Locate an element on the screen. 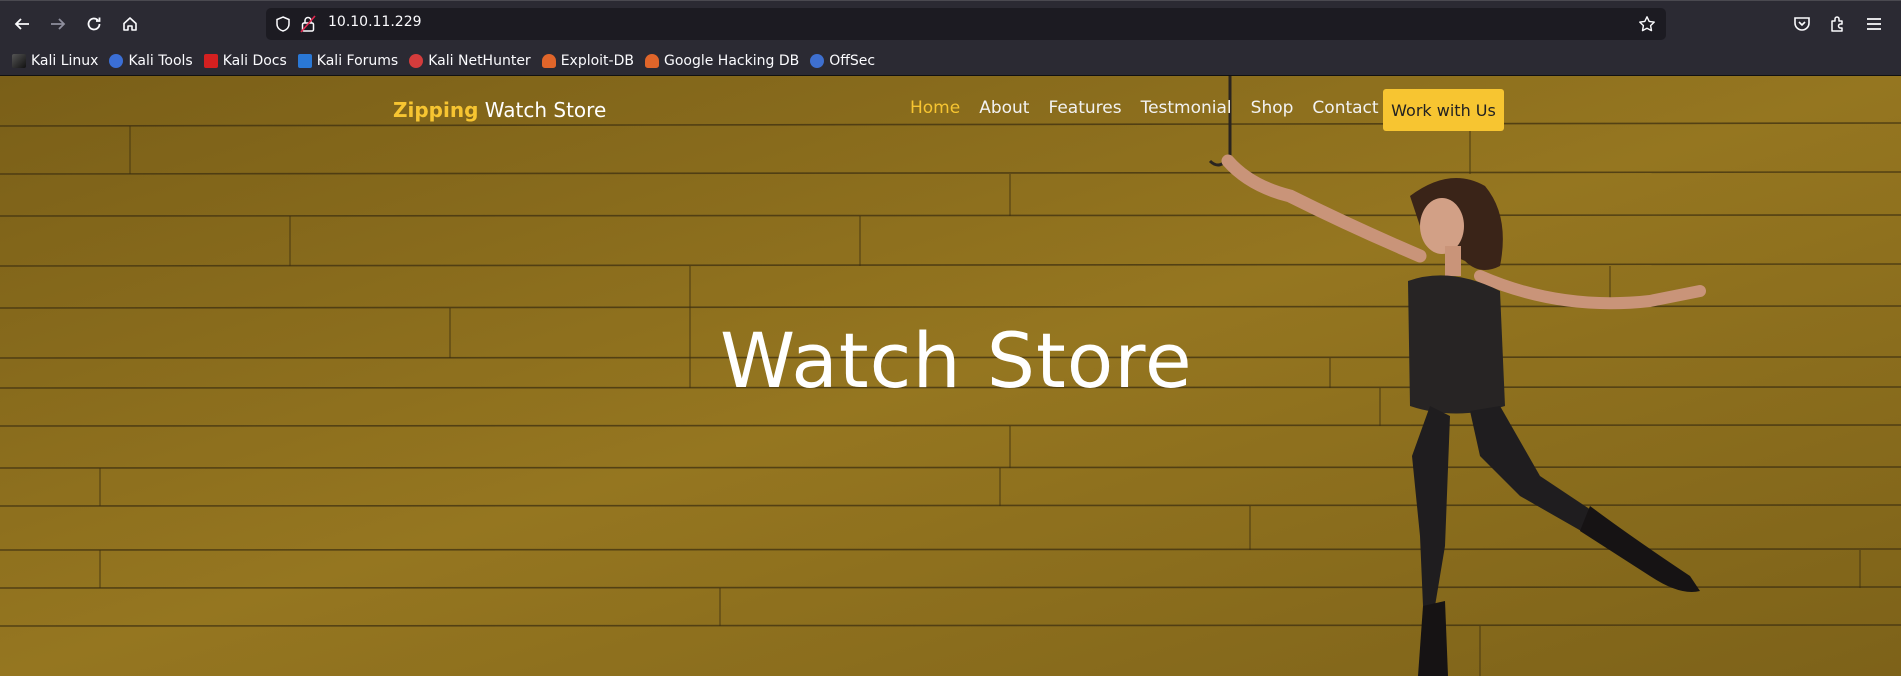  reload-button is located at coordinates (94, 24).